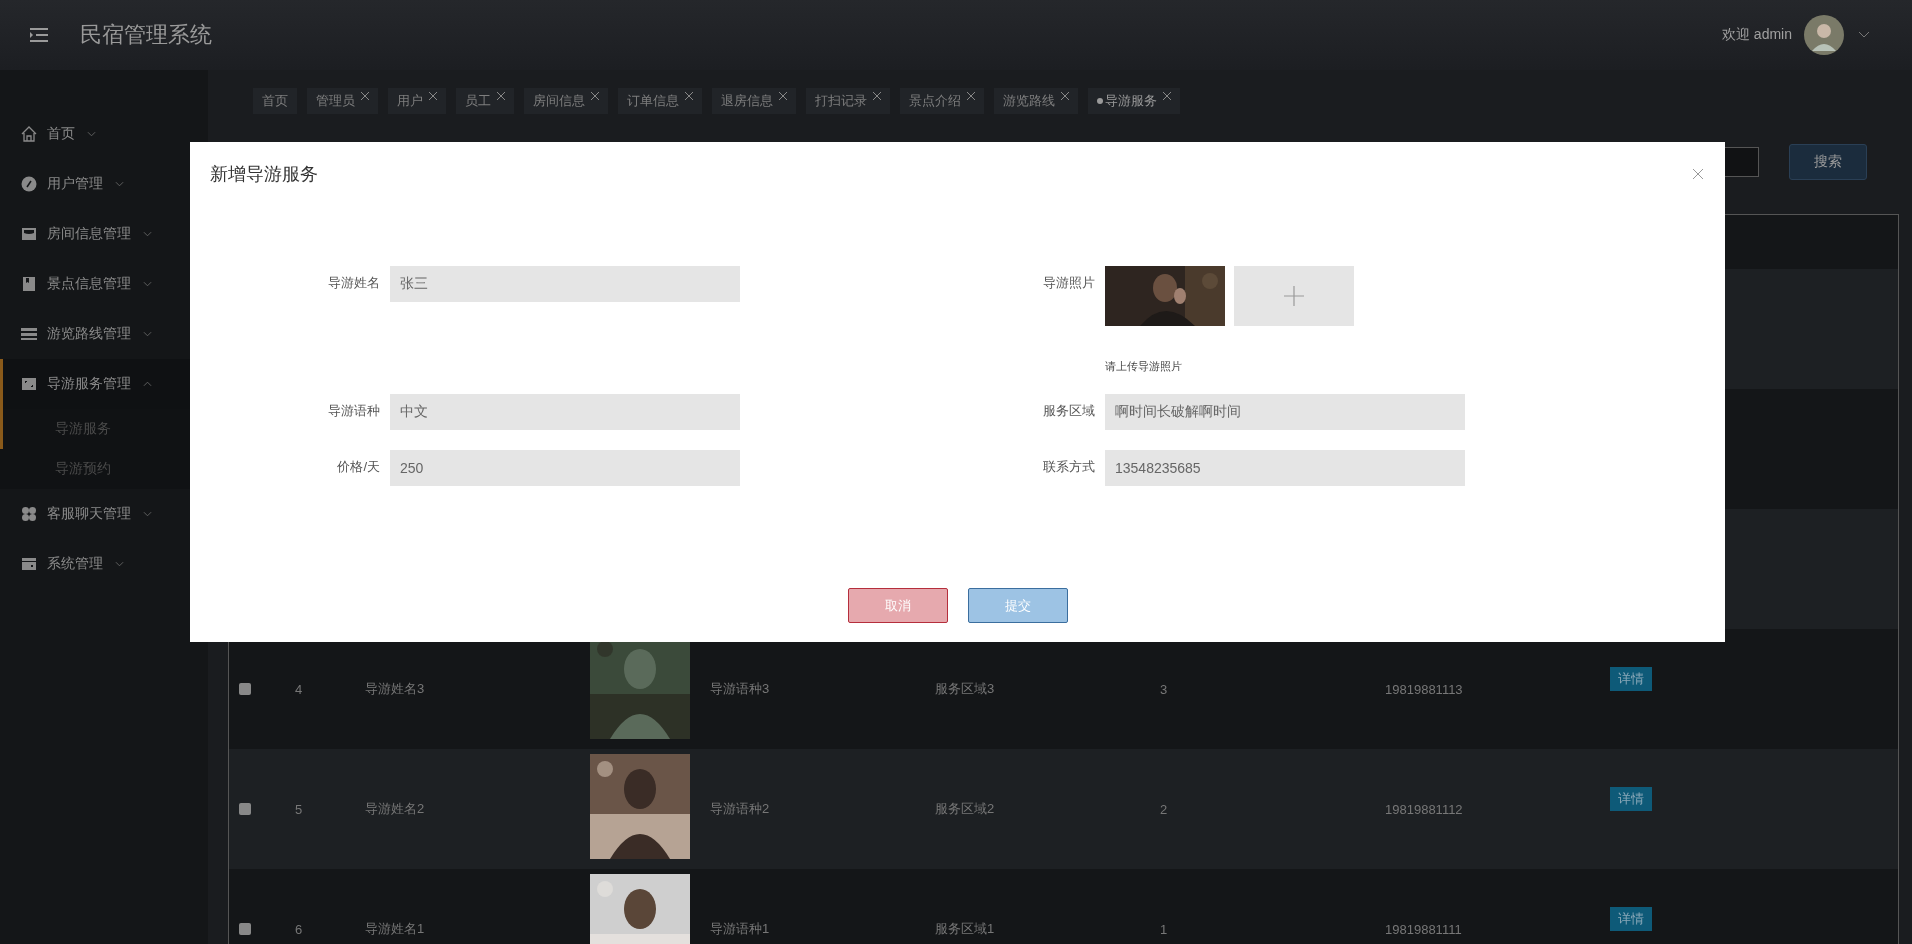 The image size is (1912, 944). What do you see at coordinates (566, 101) in the screenshot?
I see `tab: 房间信息` at bounding box center [566, 101].